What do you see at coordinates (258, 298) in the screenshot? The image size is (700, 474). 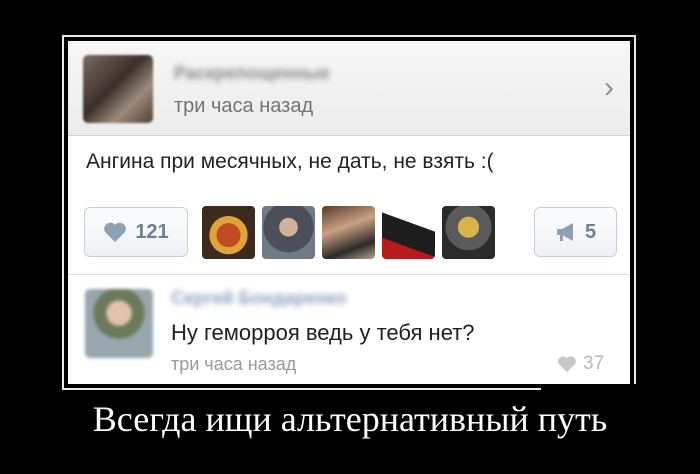 I see `commenter-name: Сергей Бондаренко` at bounding box center [258, 298].